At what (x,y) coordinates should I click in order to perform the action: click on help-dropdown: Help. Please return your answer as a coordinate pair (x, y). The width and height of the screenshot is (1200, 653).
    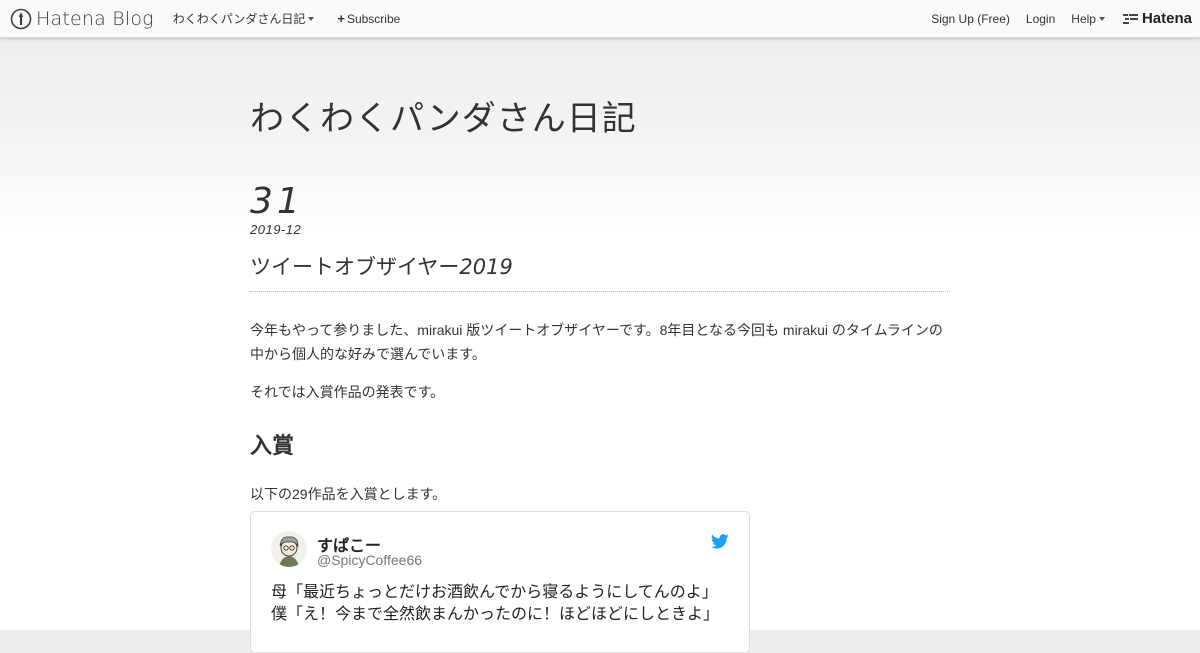
    Looking at the image, I should click on (1088, 19).